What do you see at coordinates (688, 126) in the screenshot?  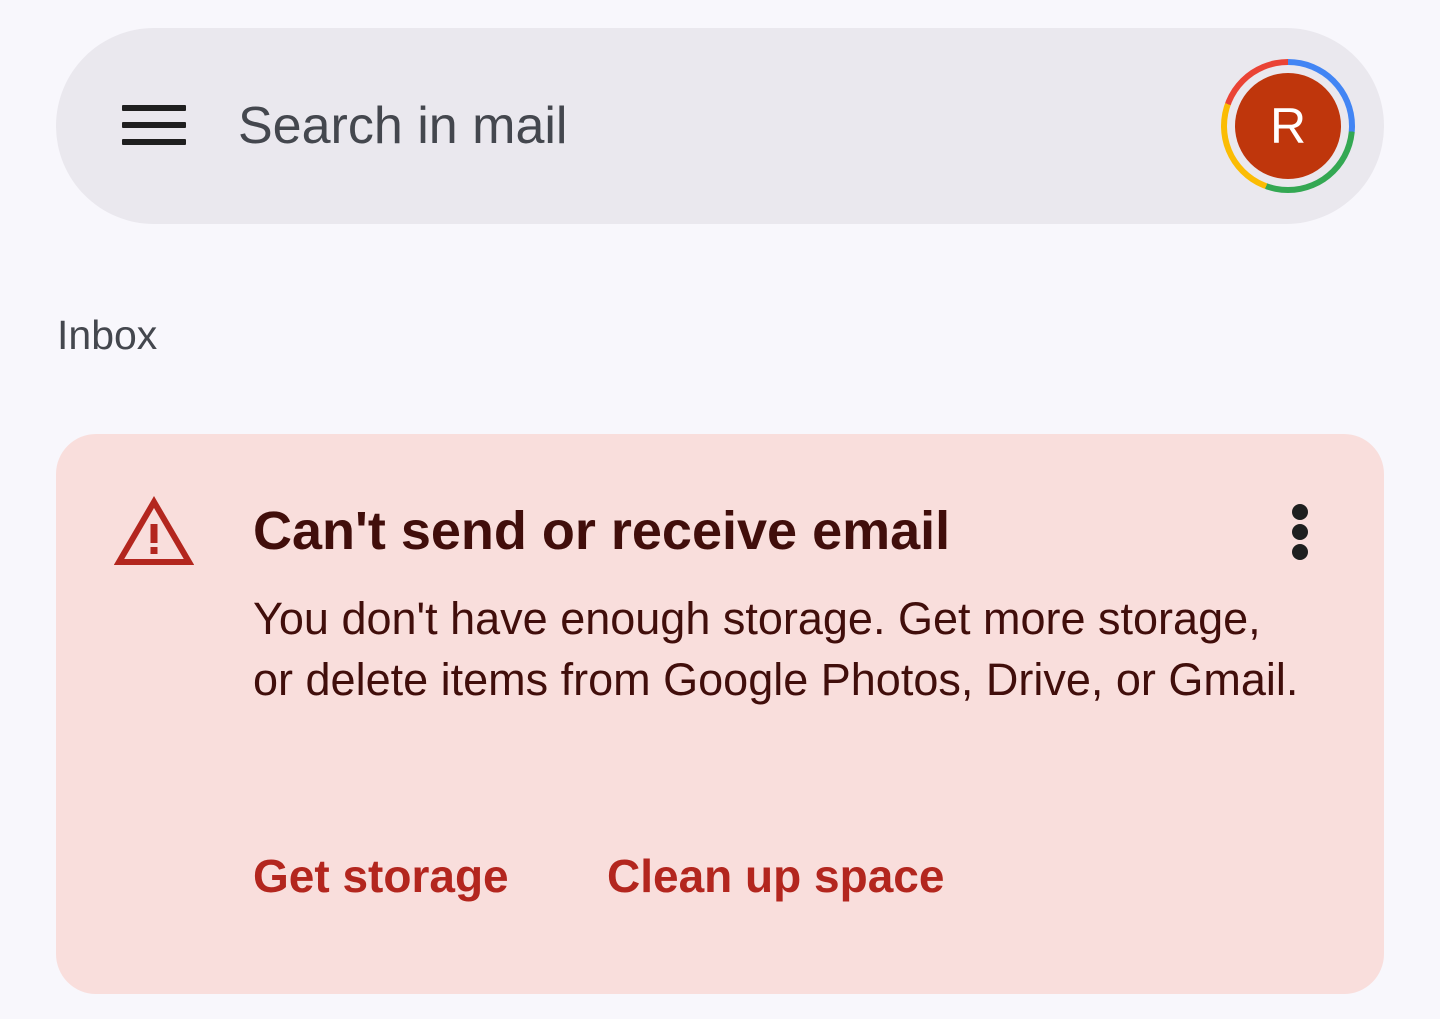 I see `search-input` at bounding box center [688, 126].